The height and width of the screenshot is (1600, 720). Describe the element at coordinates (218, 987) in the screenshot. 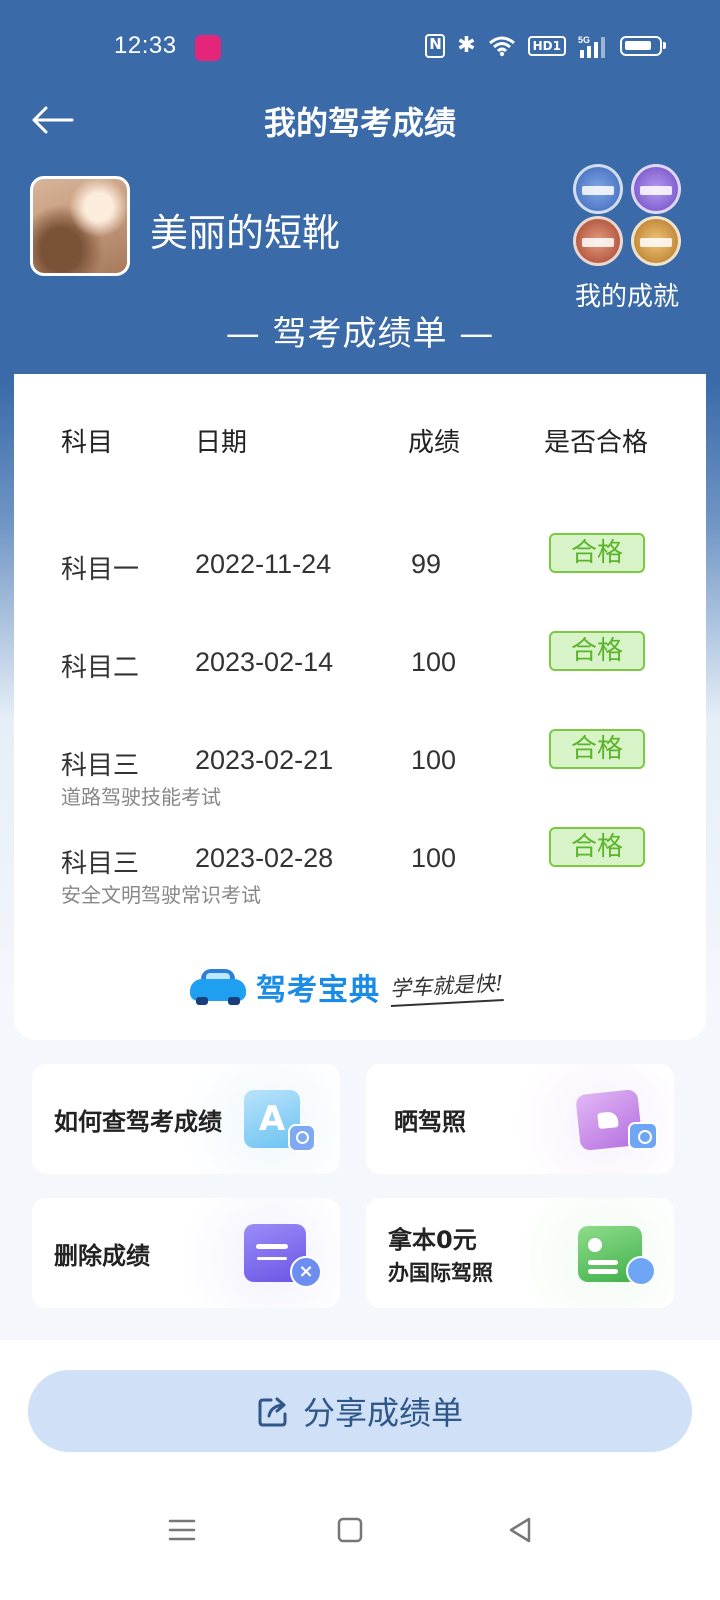

I see `car-icon` at that location.